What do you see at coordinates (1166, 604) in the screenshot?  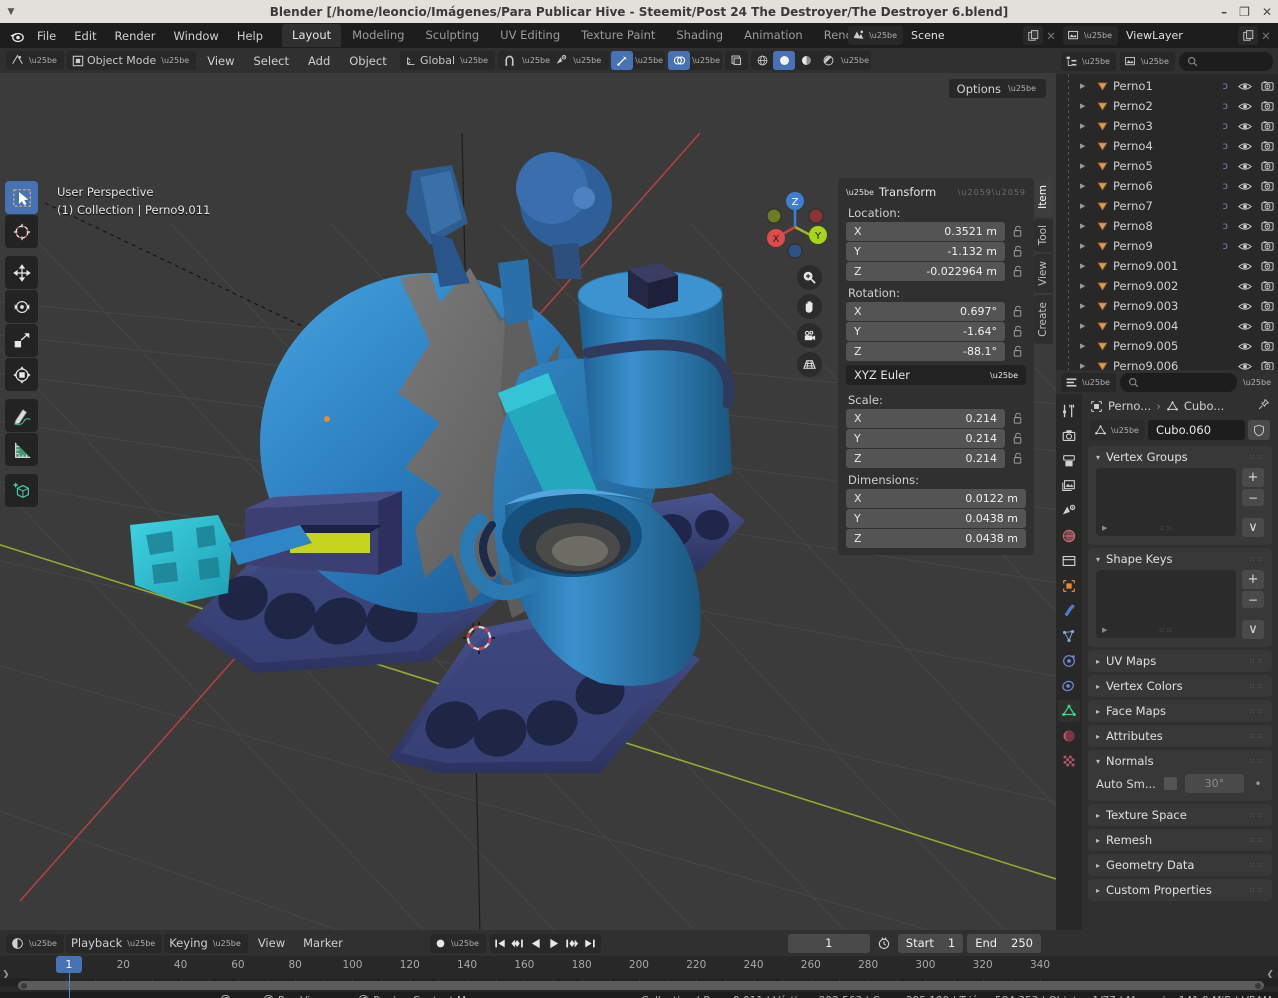 I see `list-box: ▶ ⁙⁙` at bounding box center [1166, 604].